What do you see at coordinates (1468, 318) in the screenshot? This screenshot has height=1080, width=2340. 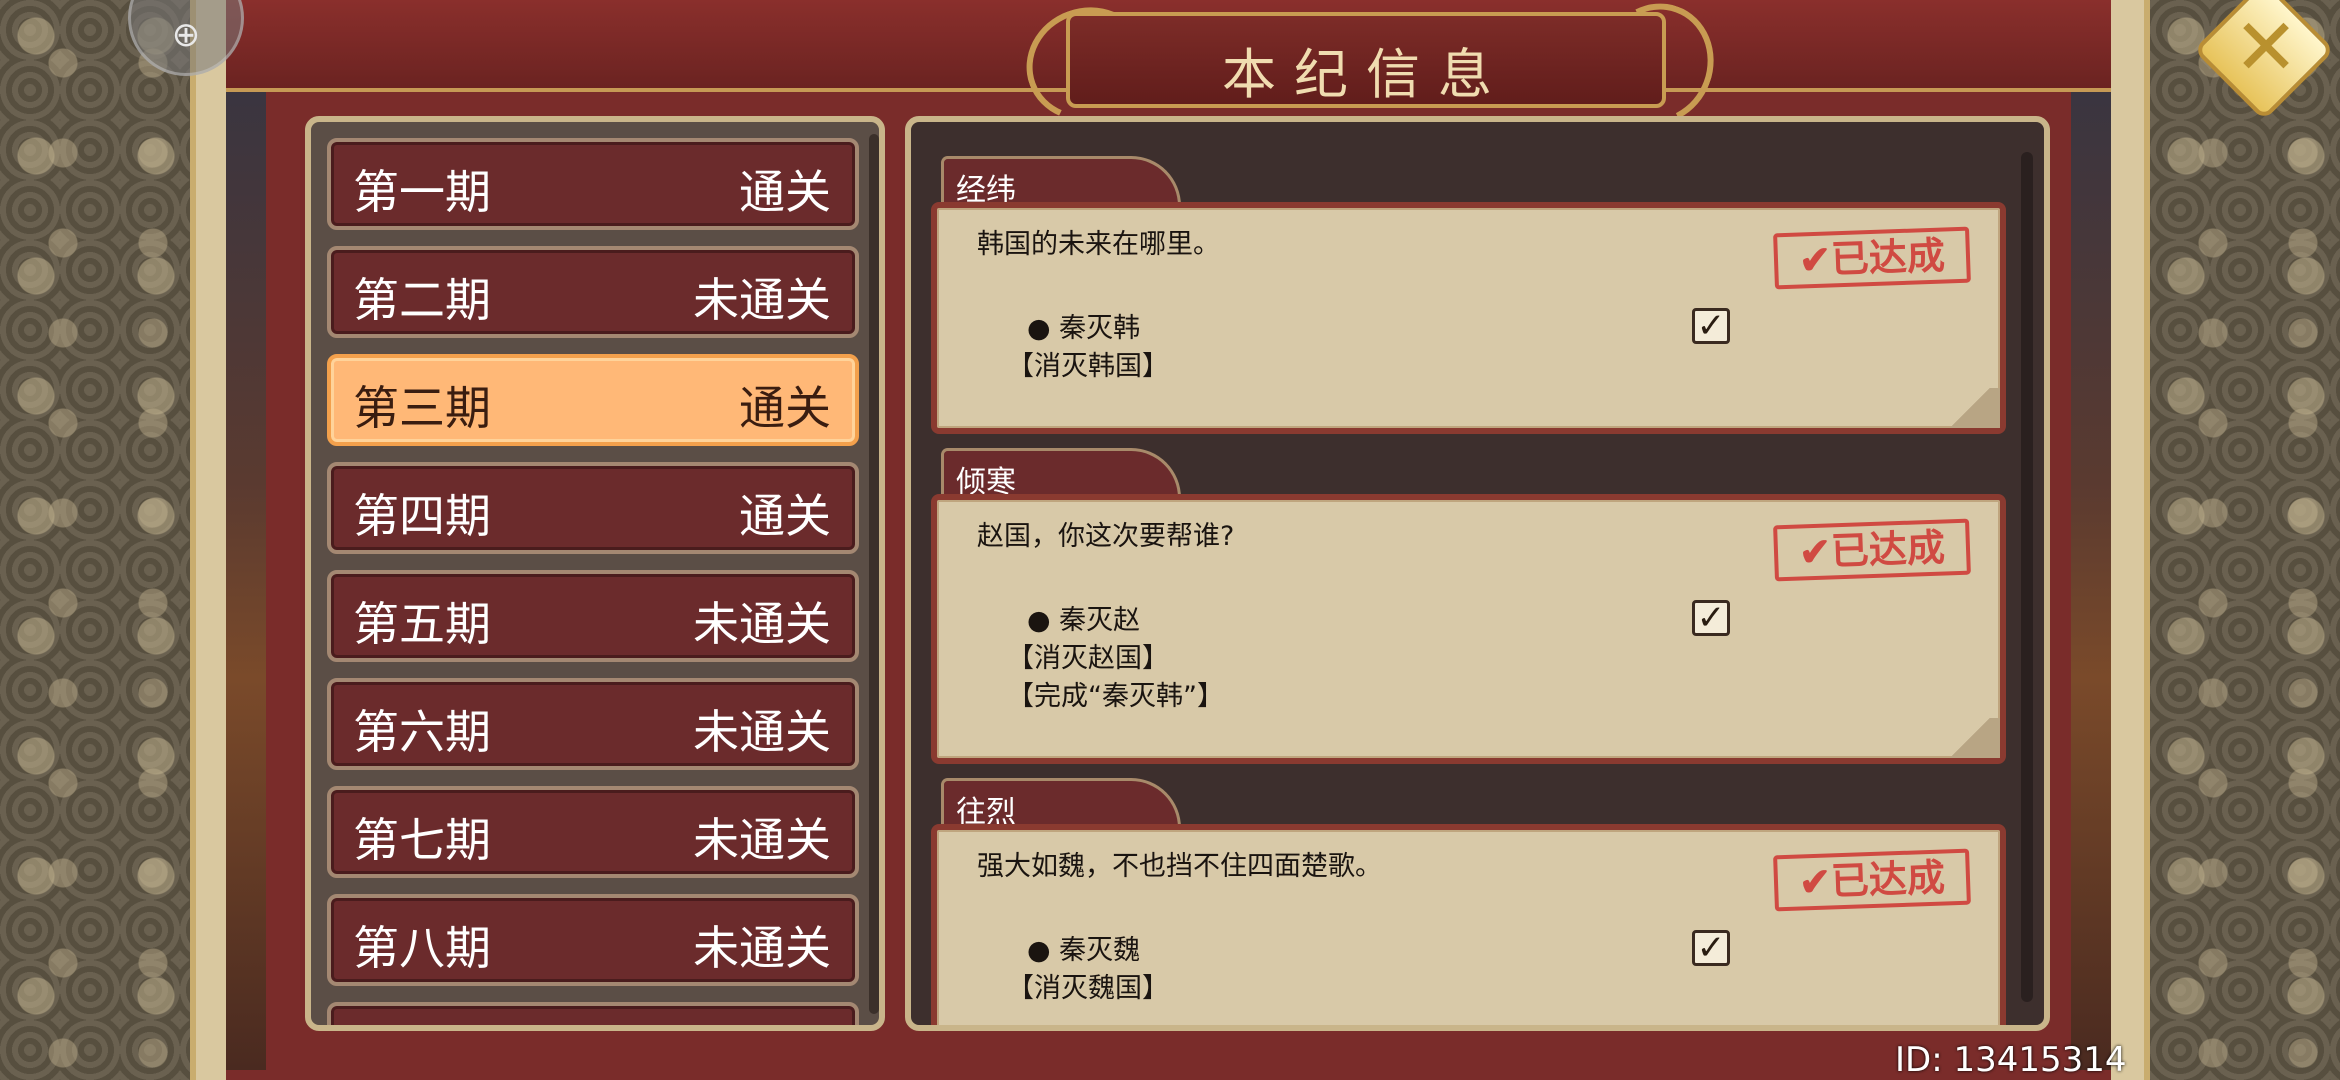 I see `quest-card-body: 韩国的未来在哪里。 ✔已达成 ● 秦灭韩 【消灭韩国】 ✓` at bounding box center [1468, 318].